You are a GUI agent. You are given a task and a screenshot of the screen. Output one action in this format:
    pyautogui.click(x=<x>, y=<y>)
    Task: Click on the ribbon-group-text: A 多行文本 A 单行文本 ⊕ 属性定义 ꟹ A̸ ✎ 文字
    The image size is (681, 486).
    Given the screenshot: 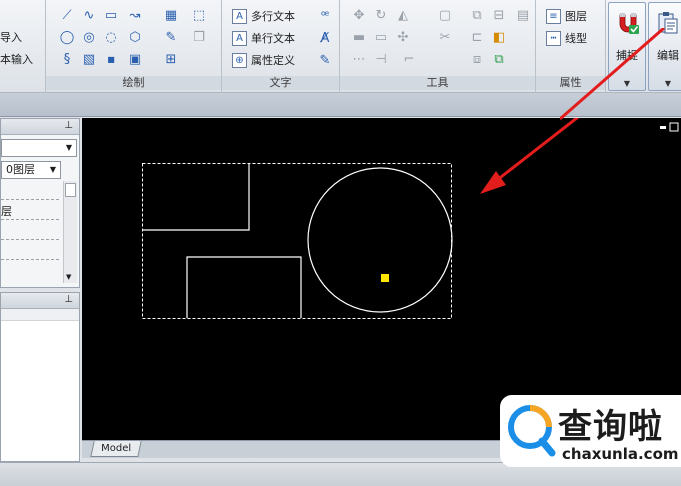 What is the action you would take?
    pyautogui.click(x=281, y=46)
    